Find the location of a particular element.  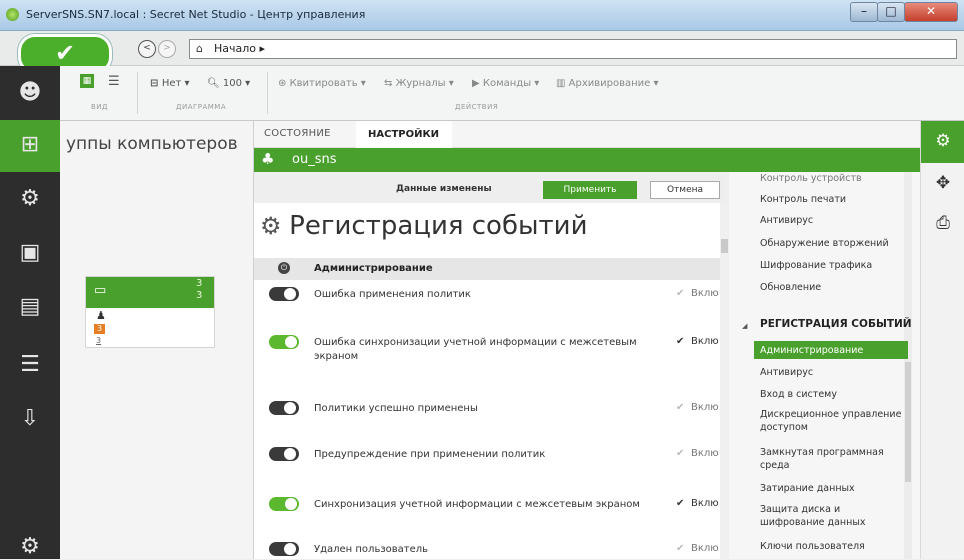

nav-item: Шифрование трафика is located at coordinates (832, 265).